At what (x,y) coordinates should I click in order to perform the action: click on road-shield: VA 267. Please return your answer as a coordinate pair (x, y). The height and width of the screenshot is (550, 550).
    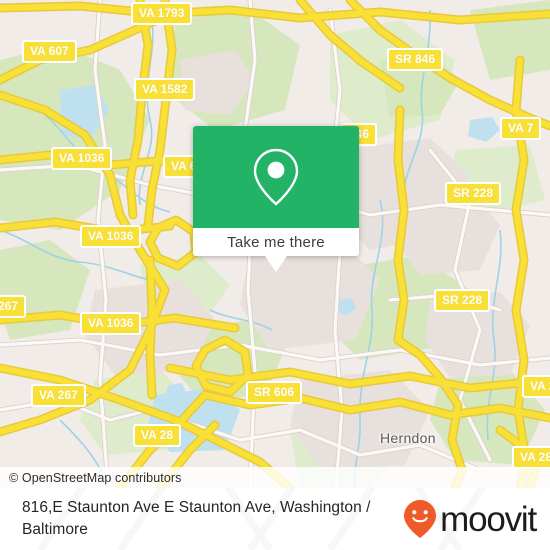
    Looking at the image, I should click on (58, 395).